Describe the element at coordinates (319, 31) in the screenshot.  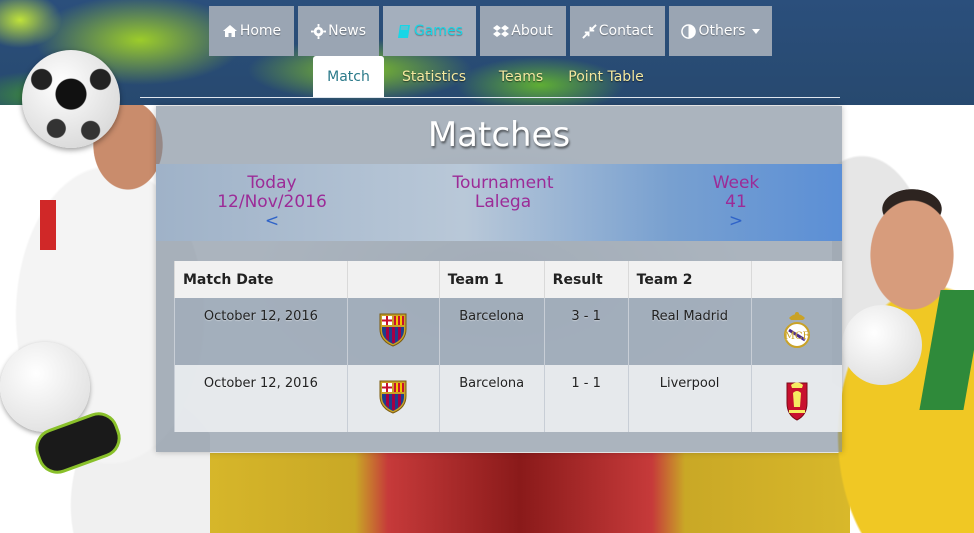
I see `gear-icon` at that location.